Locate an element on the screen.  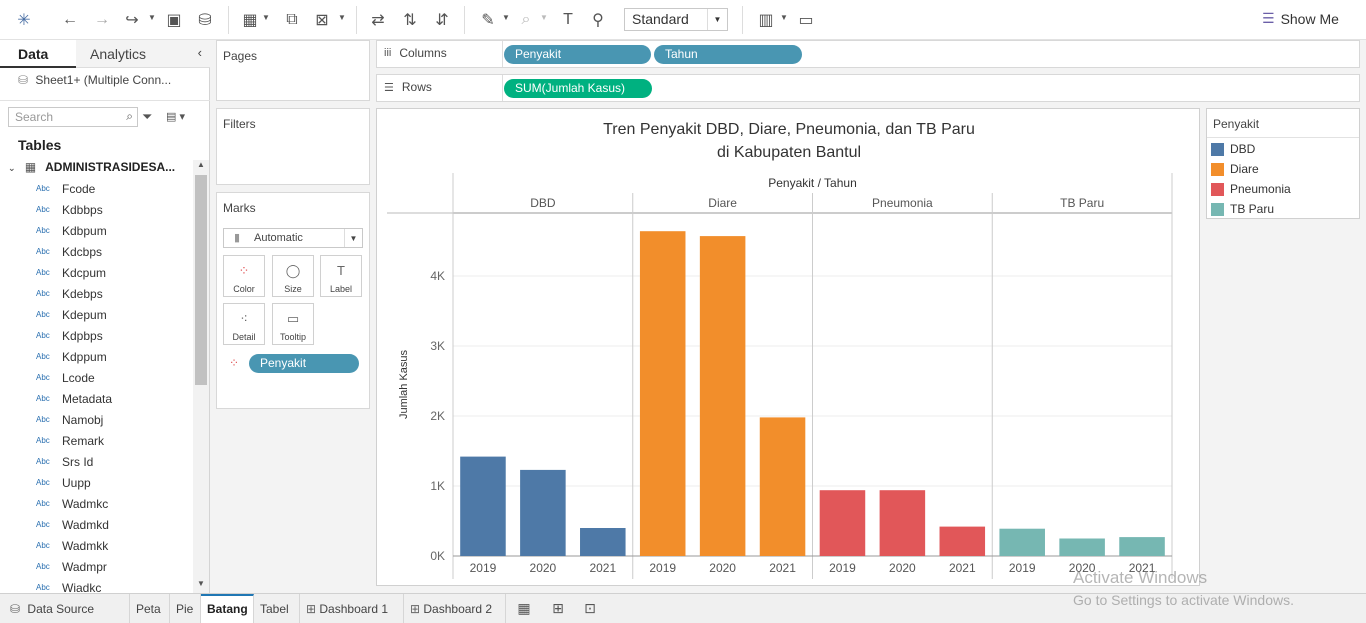
legend-item: DBD is located at coordinates (1233, 149).